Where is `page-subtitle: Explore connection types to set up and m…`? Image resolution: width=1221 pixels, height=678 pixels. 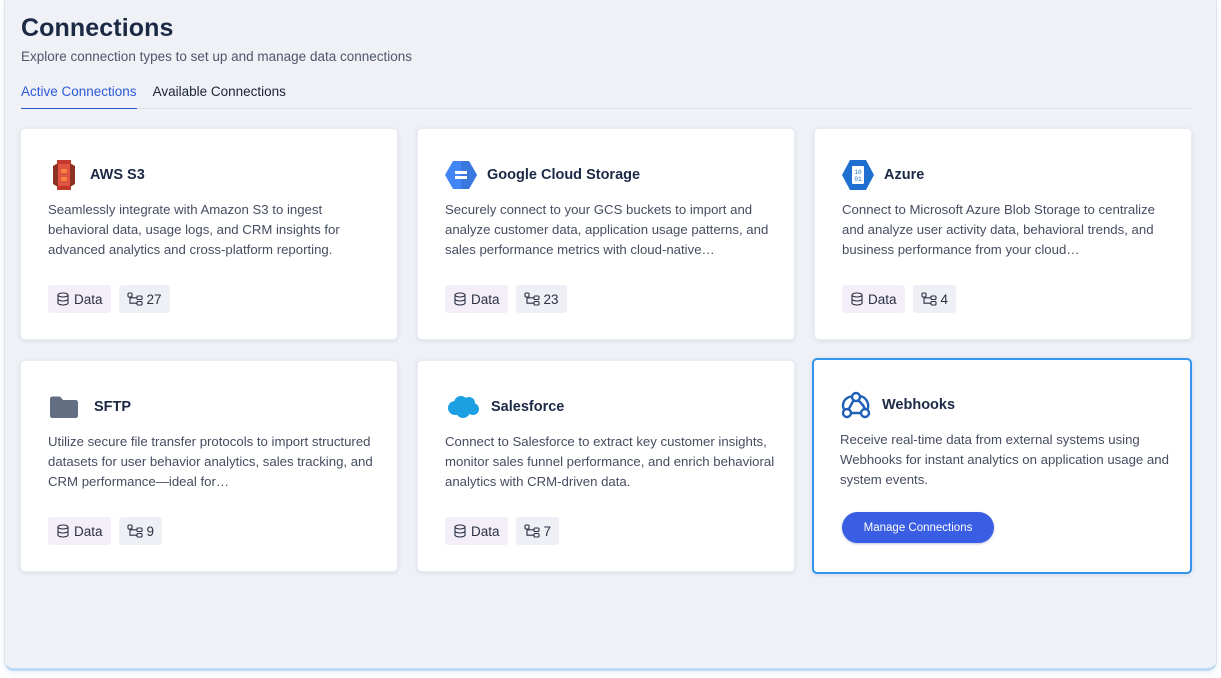
page-subtitle: Explore connection types to set up and m… is located at coordinates (217, 56).